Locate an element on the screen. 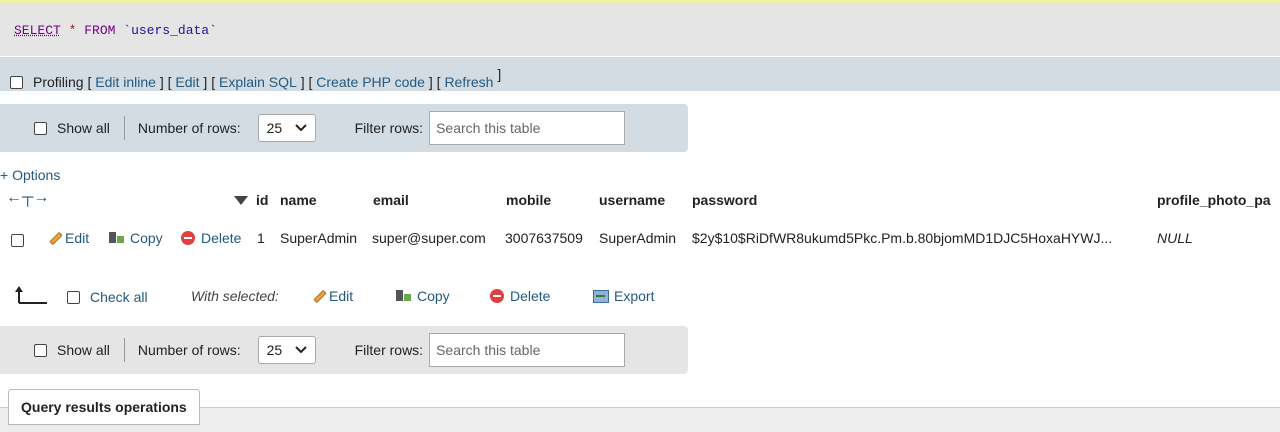 This screenshot has width=1280, height=432. column-header-email: email is located at coordinates (391, 200).